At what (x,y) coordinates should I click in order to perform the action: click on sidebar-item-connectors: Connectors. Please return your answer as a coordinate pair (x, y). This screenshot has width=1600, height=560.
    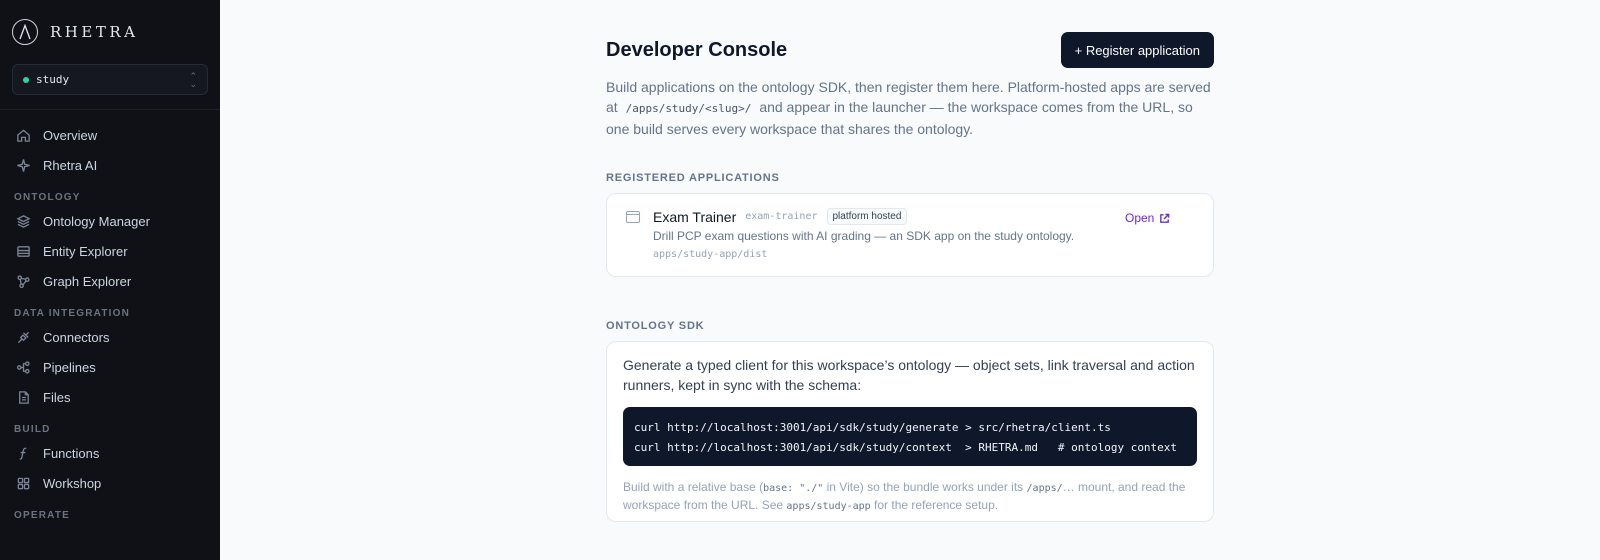
    Looking at the image, I should click on (110, 337).